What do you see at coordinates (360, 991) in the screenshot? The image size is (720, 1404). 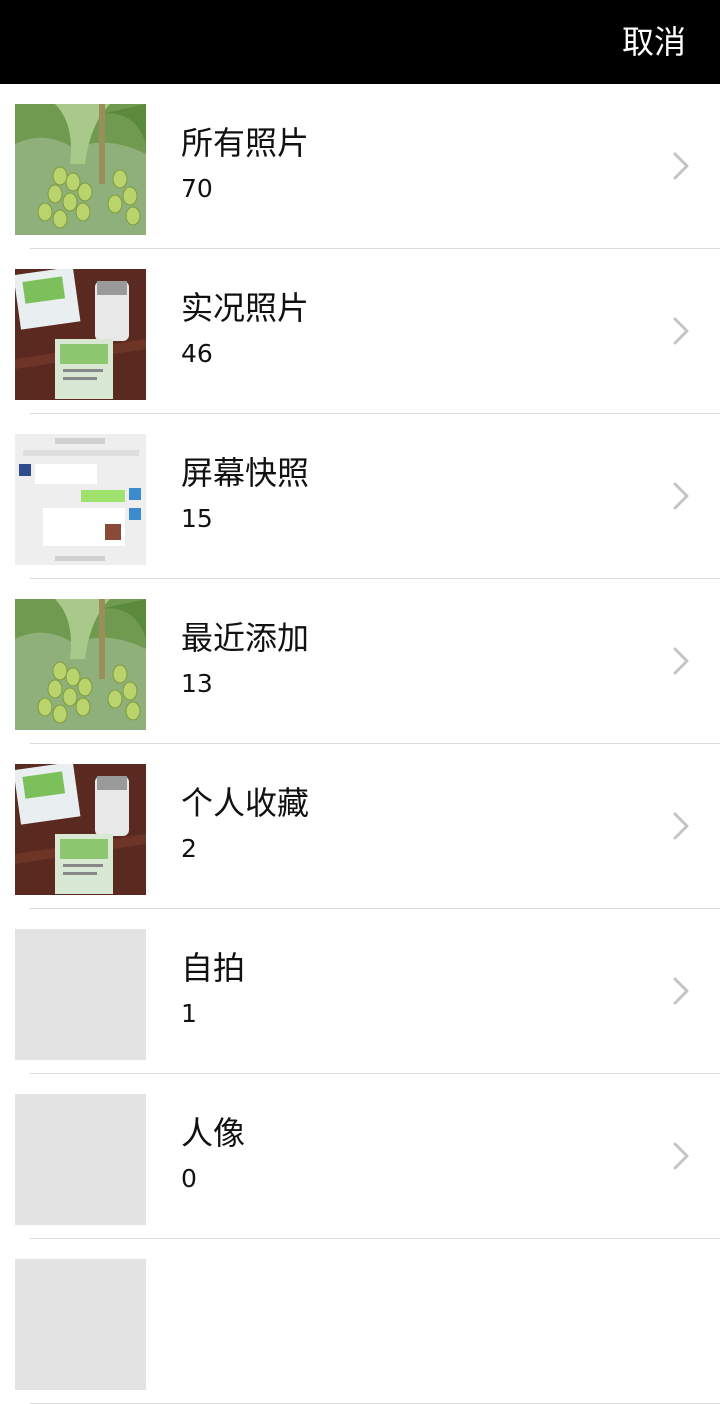 I see `album-row-selfies: 自拍 1` at bounding box center [360, 991].